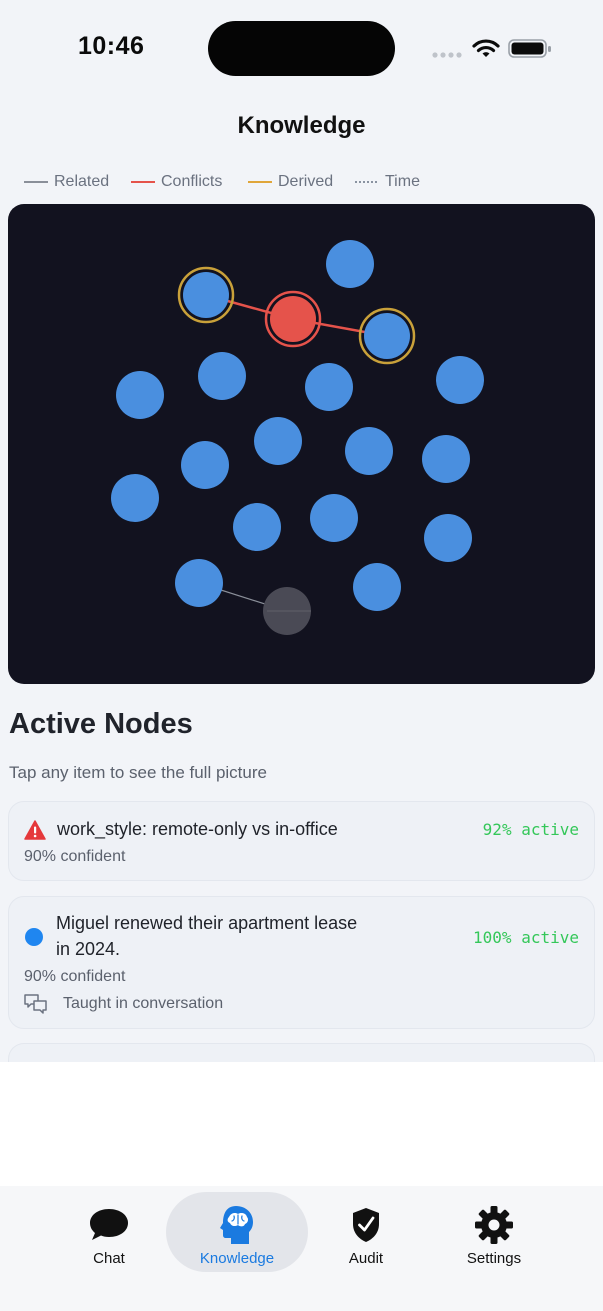 The width and height of the screenshot is (603, 1311). Describe the element at coordinates (301, 1124) in the screenshot. I see `content-fade` at that location.